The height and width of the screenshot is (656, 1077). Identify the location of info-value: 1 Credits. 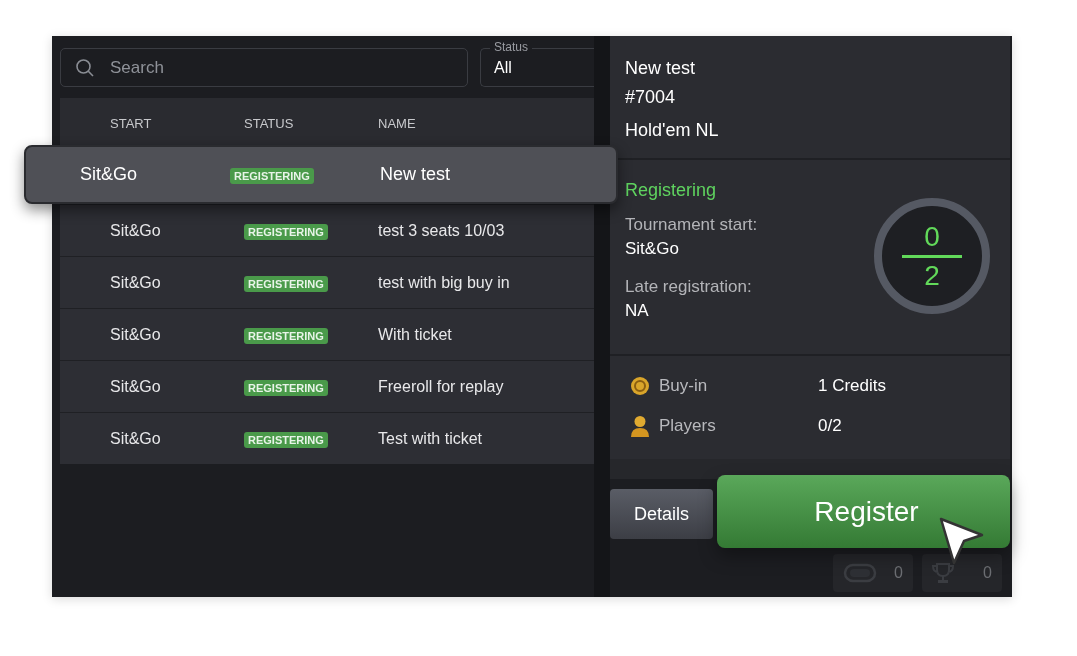
(852, 386).